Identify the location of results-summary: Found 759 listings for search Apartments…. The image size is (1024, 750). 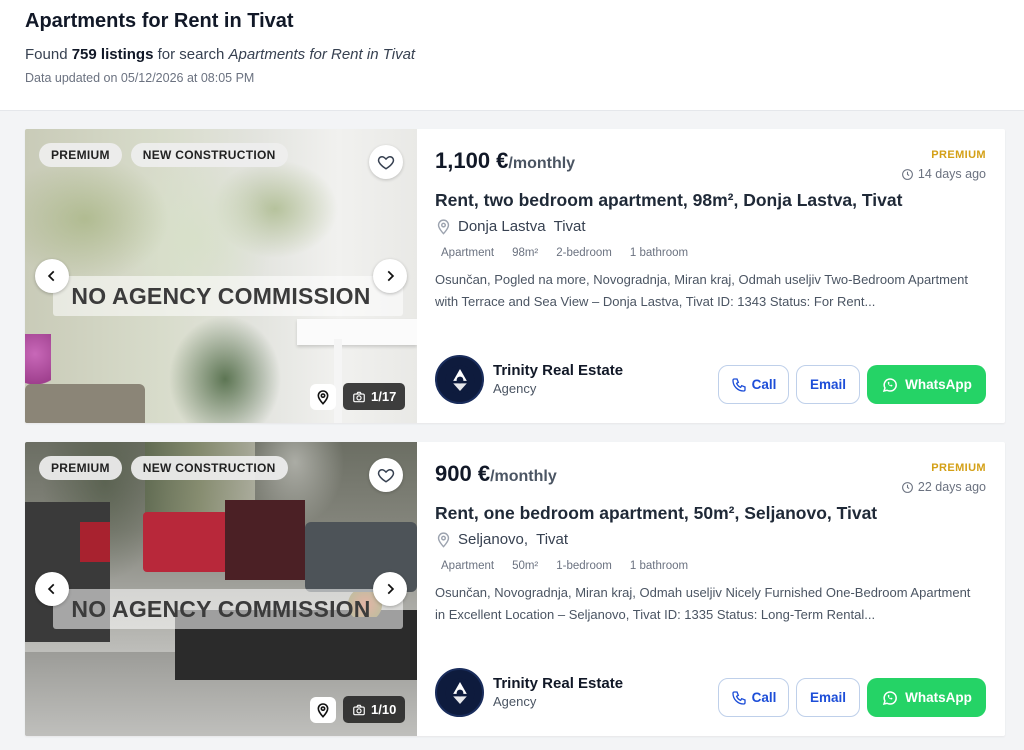
(512, 55).